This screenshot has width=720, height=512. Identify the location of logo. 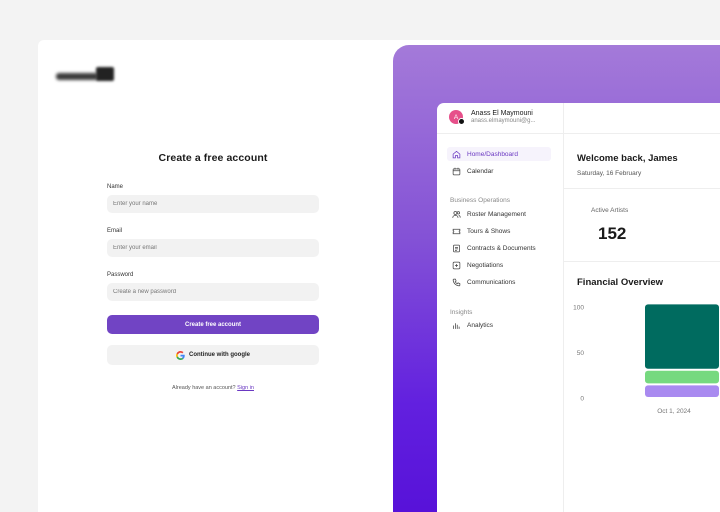
(86, 75).